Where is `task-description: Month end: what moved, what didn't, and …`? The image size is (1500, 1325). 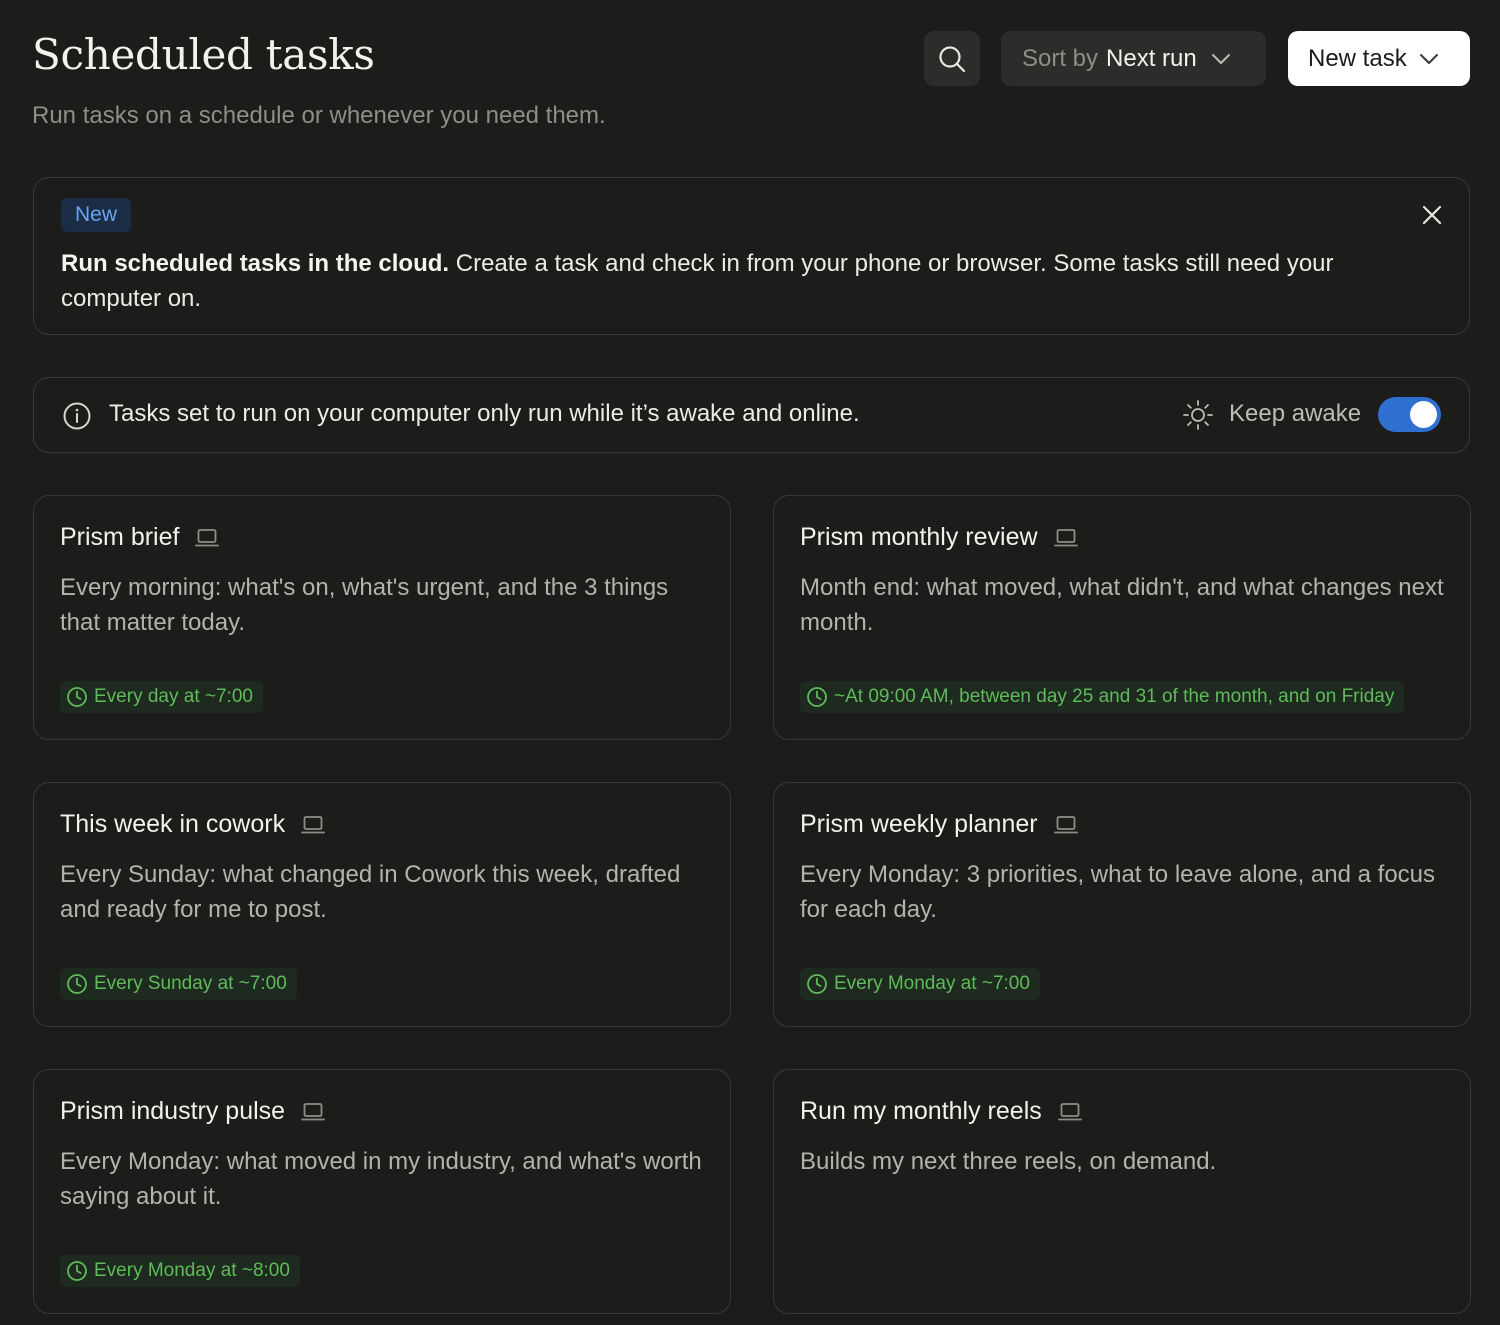
task-description: Month end: what moved, what didn't, and … is located at coordinates (1122, 605).